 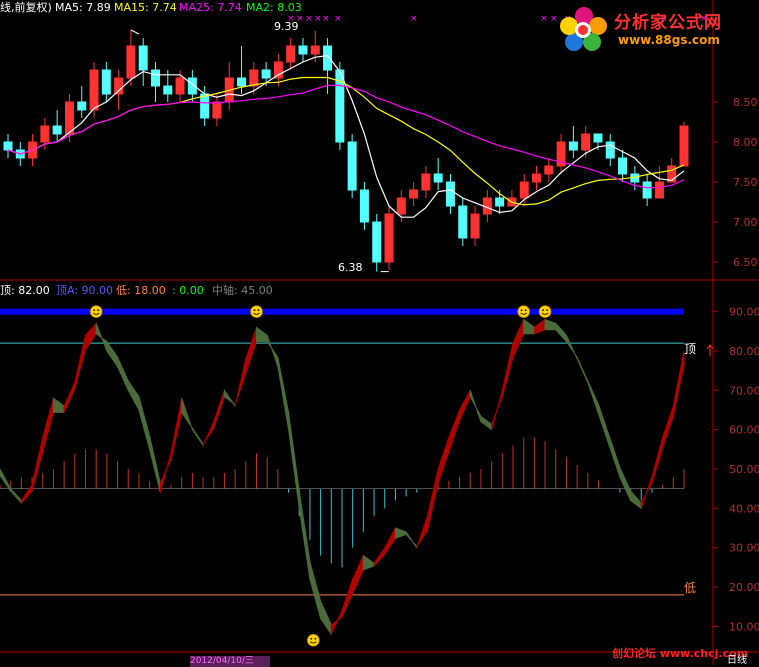 What do you see at coordinates (210, 7) in the screenshot?
I see `ma25-label: MA25: 7.74` at bounding box center [210, 7].